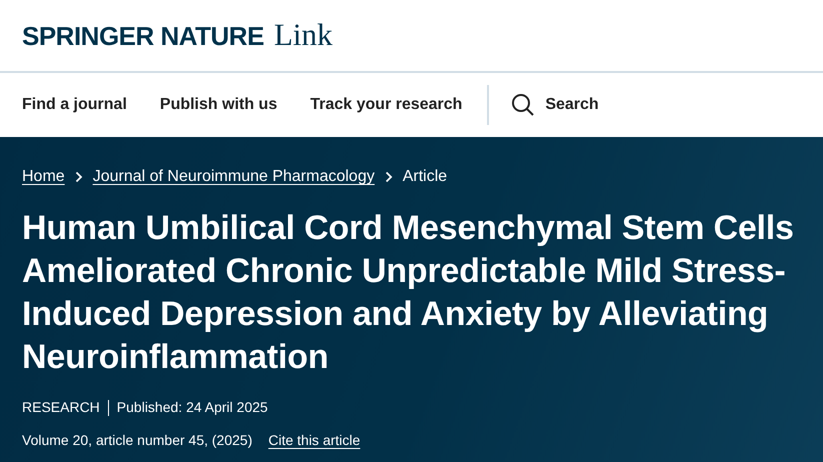 This screenshot has width=823, height=462. I want to click on search-button: Search, so click(555, 105).